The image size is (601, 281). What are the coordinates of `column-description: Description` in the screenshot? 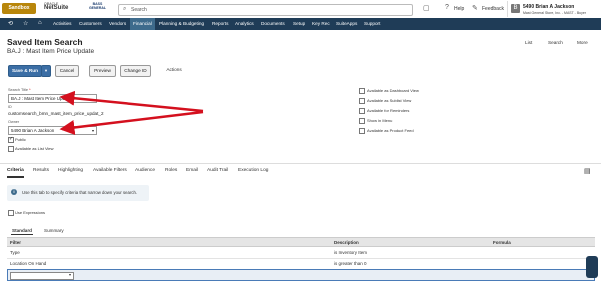 It's located at (346, 242).